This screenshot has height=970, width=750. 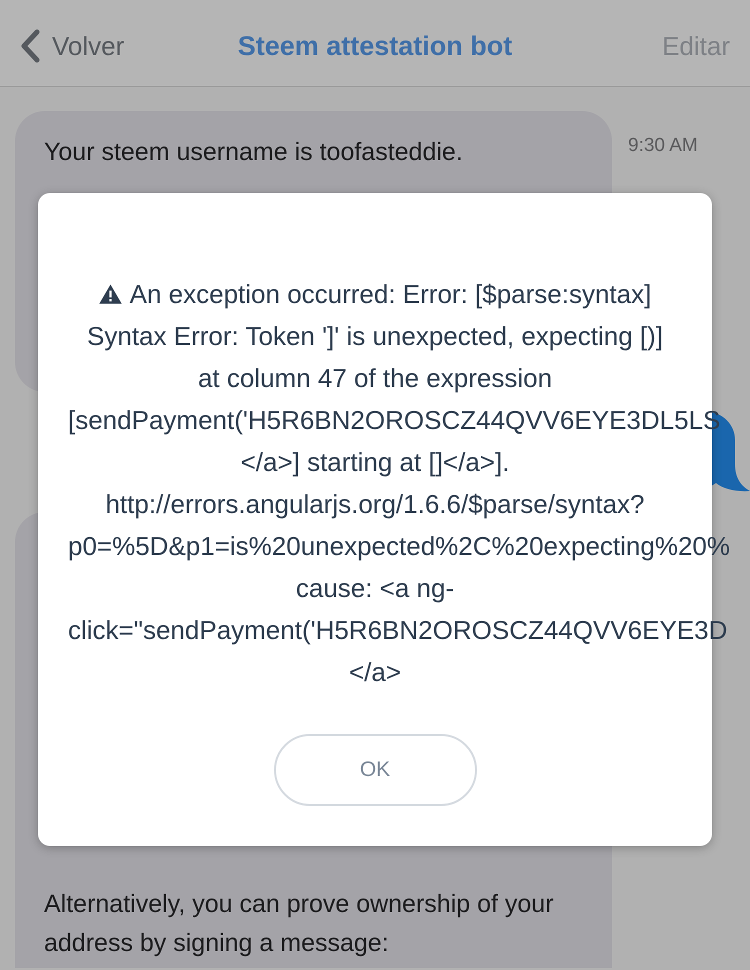 What do you see at coordinates (375, 672) in the screenshot?
I see `error-message-text: </a>` at bounding box center [375, 672].